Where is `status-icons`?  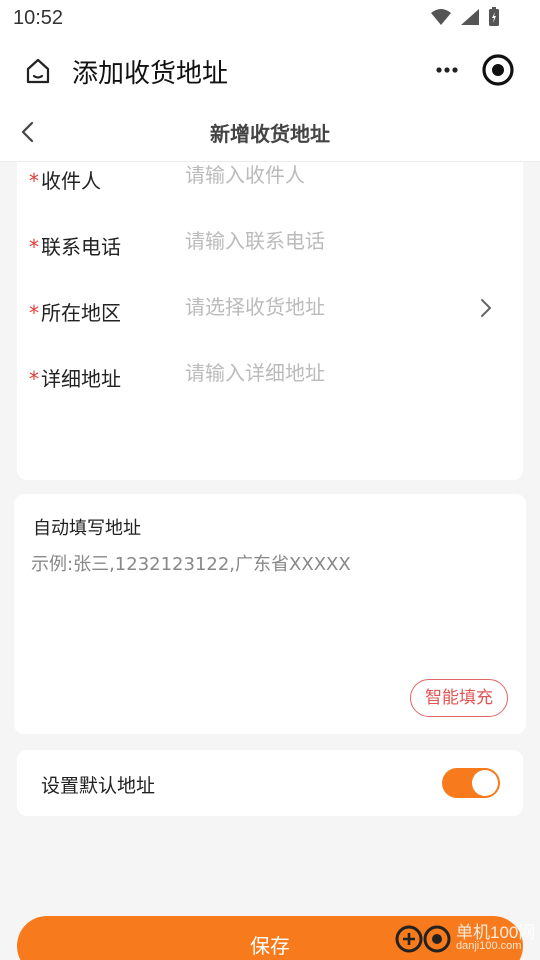
status-icons is located at coordinates (465, 17).